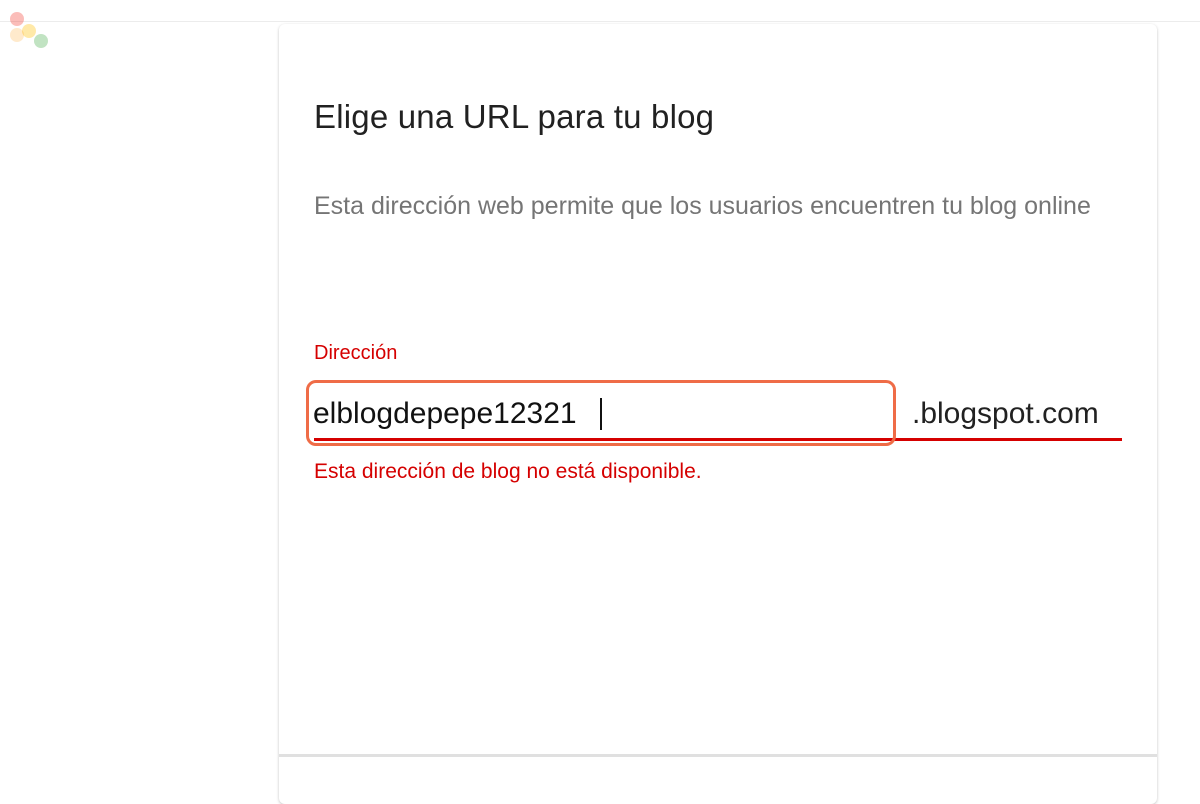  Describe the element at coordinates (356, 353) in the screenshot. I see `address-label: Dirección` at that location.